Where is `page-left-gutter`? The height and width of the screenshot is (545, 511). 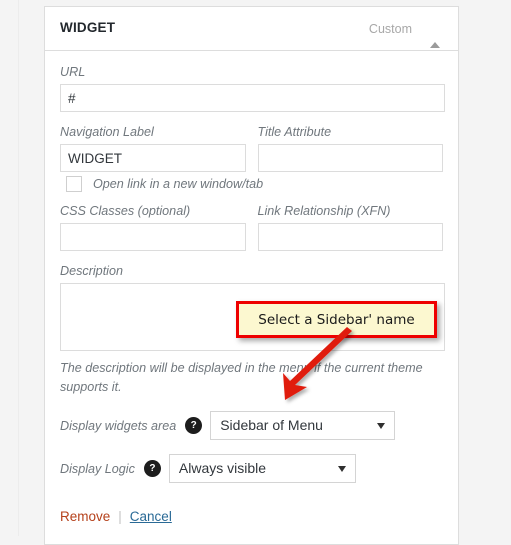
page-left-gutter is located at coordinates (9, 268).